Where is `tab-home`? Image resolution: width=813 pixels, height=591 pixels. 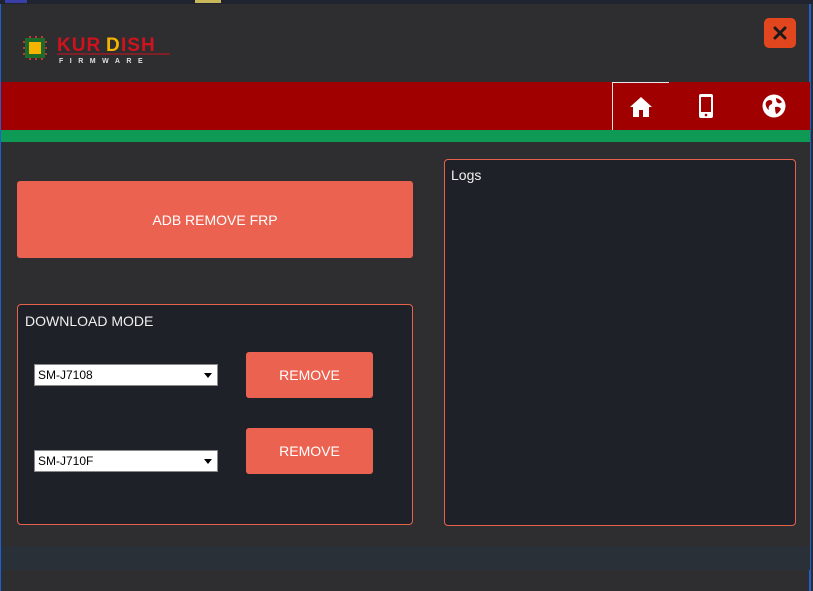
tab-home is located at coordinates (640, 106).